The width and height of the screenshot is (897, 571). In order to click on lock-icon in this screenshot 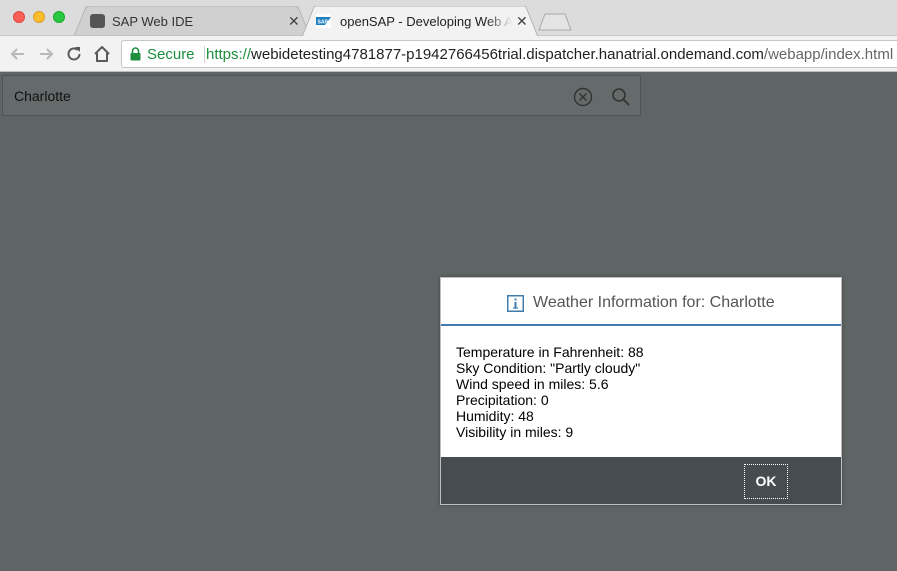, I will do `click(135, 54)`.